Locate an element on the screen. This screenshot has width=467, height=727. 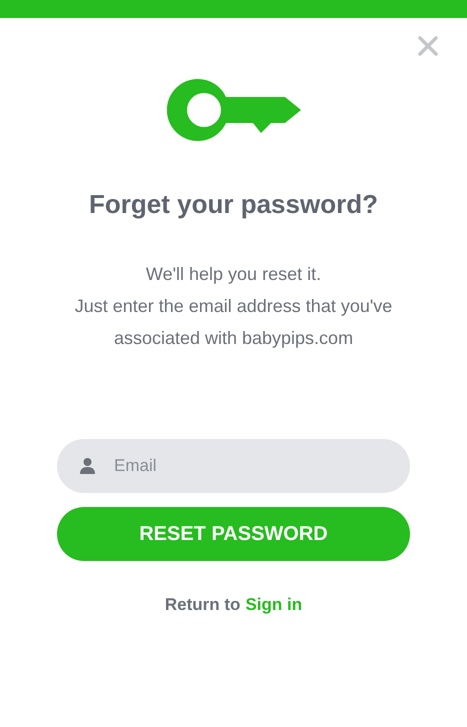
key-icon is located at coordinates (233, 110).